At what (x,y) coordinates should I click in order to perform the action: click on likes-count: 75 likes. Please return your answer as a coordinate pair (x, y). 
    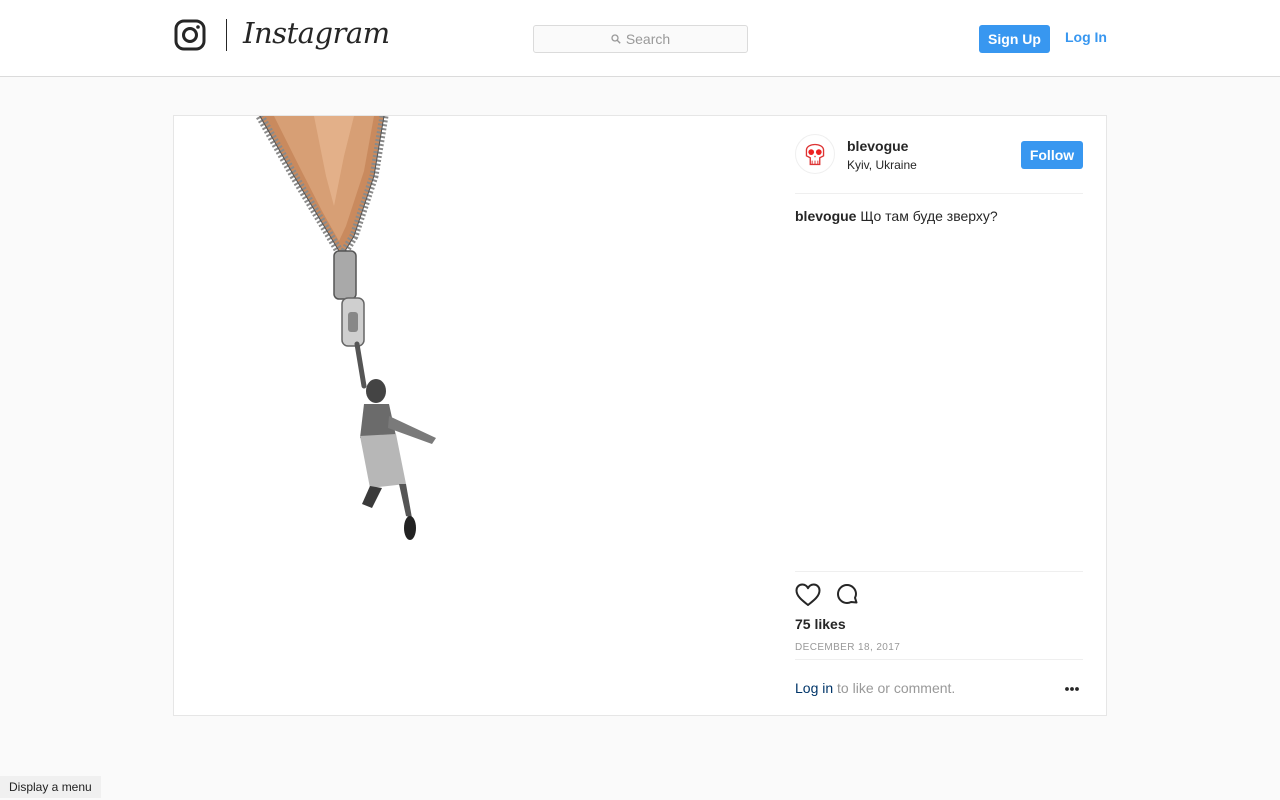
    Looking at the image, I should click on (820, 624).